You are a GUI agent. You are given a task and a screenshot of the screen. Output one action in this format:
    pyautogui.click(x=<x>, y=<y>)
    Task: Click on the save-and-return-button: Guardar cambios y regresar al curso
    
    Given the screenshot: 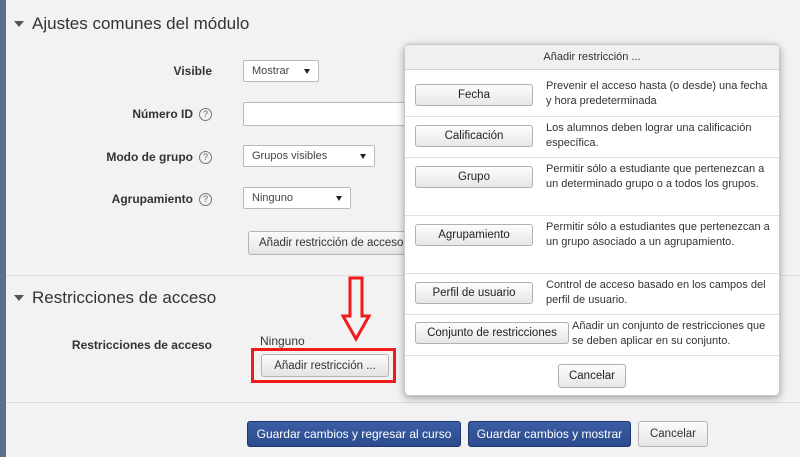 What is the action you would take?
    pyautogui.click(x=354, y=434)
    